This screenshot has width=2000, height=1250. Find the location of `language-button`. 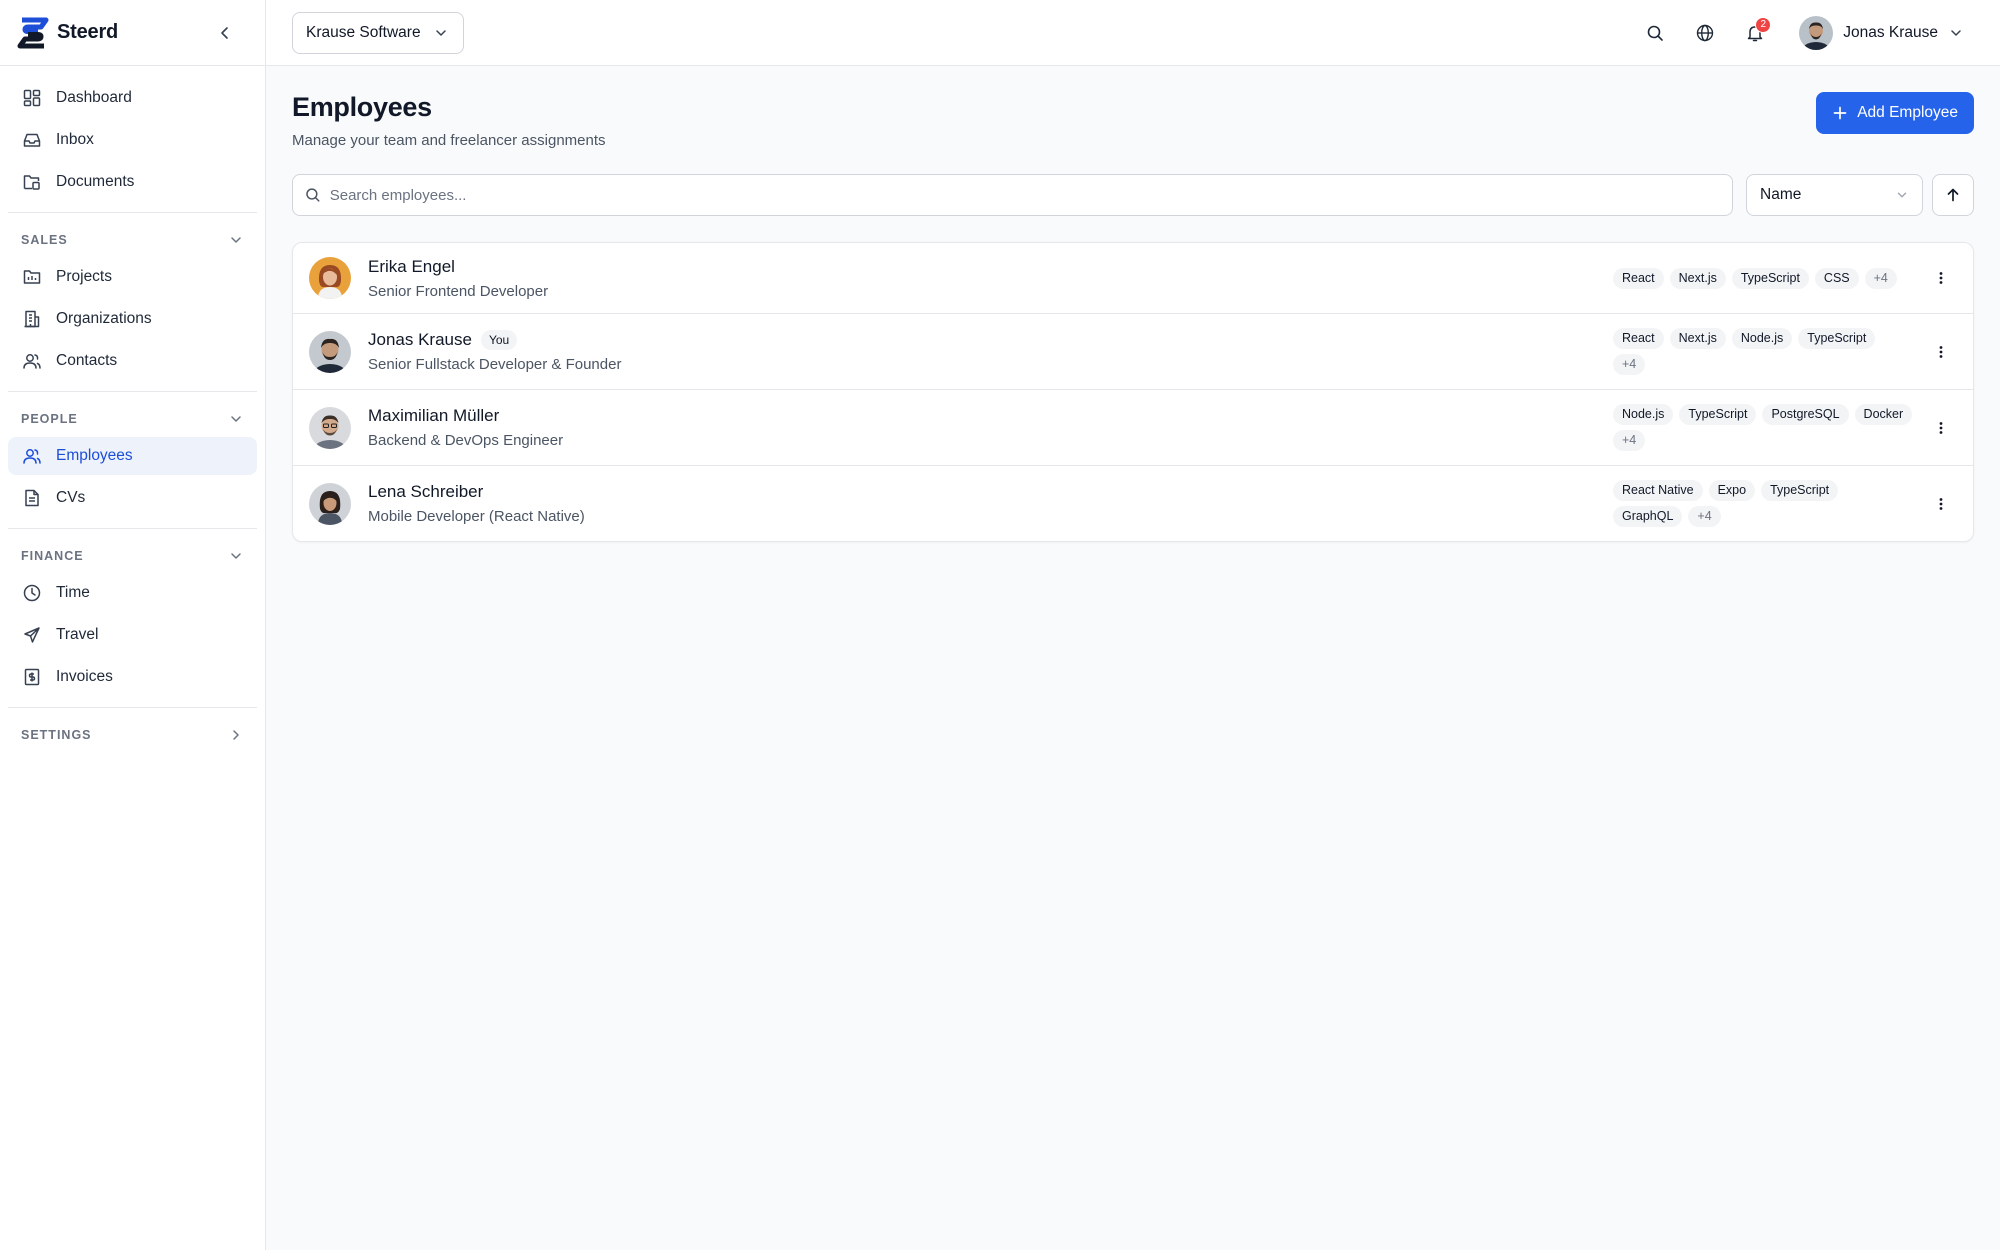

language-button is located at coordinates (1705, 33).